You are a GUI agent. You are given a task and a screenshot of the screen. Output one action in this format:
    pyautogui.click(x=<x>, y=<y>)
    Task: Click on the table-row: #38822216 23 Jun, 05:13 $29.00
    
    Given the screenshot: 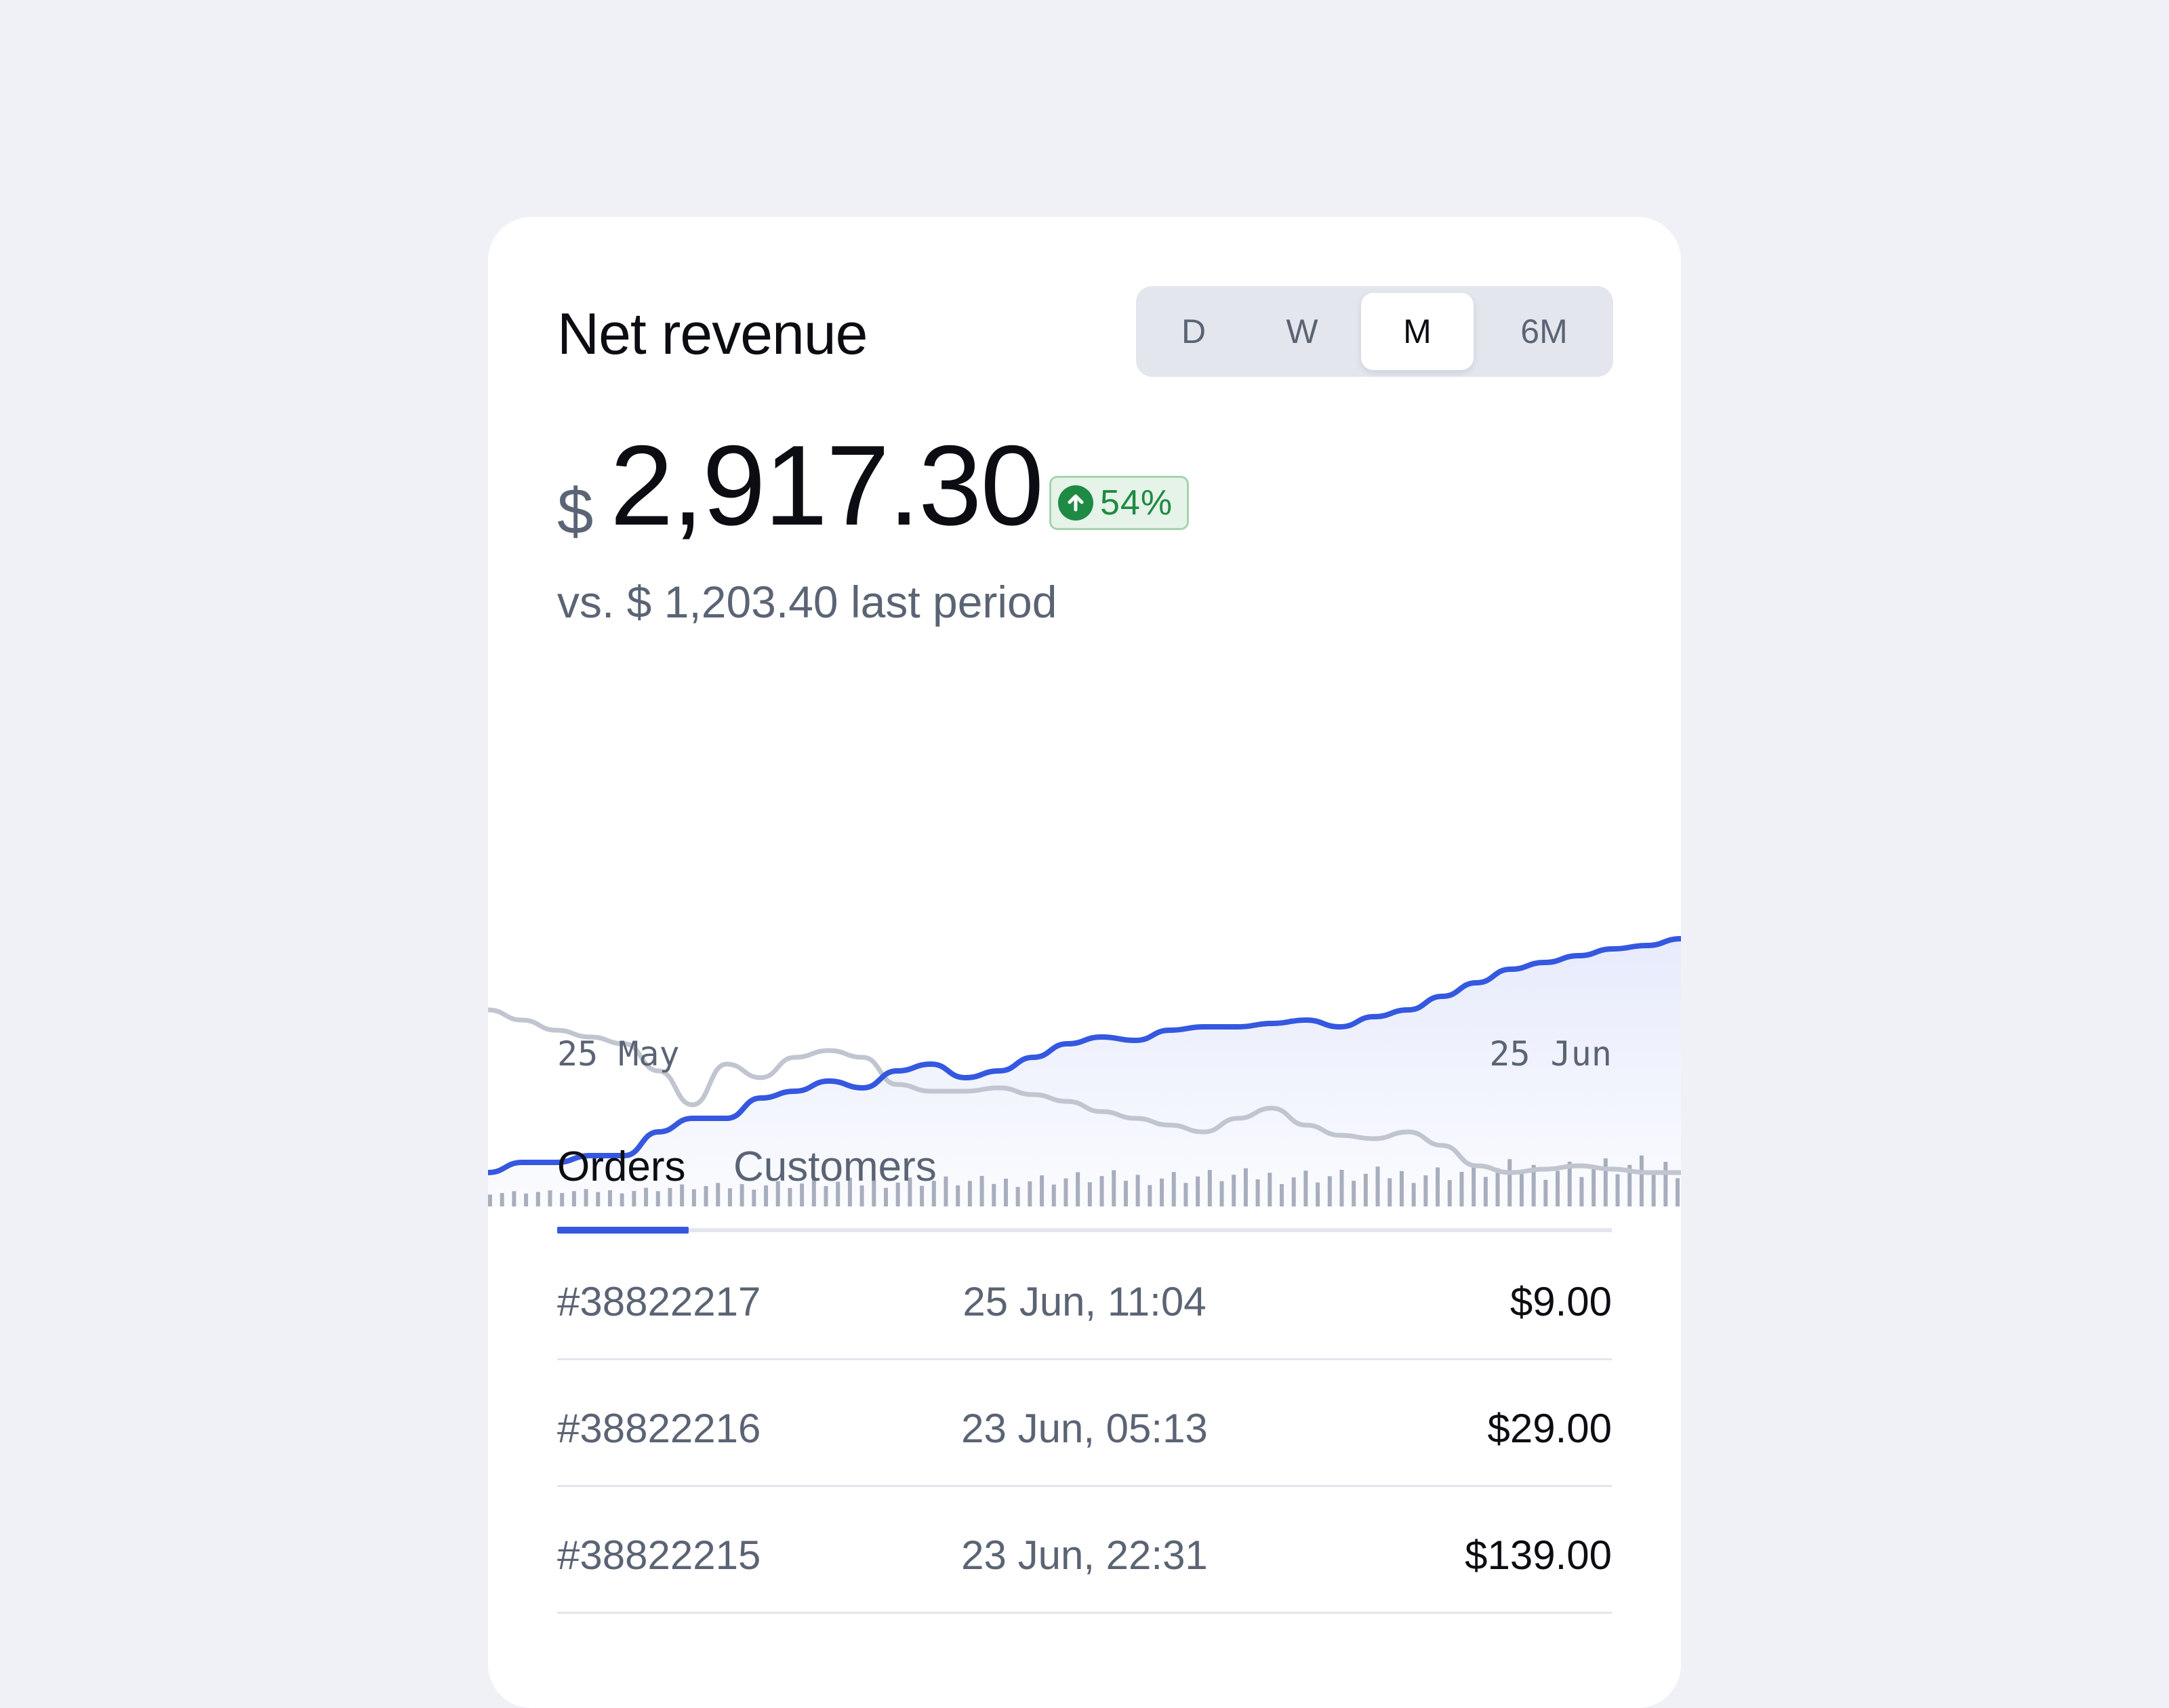 What is the action you would take?
    pyautogui.click(x=1084, y=1424)
    